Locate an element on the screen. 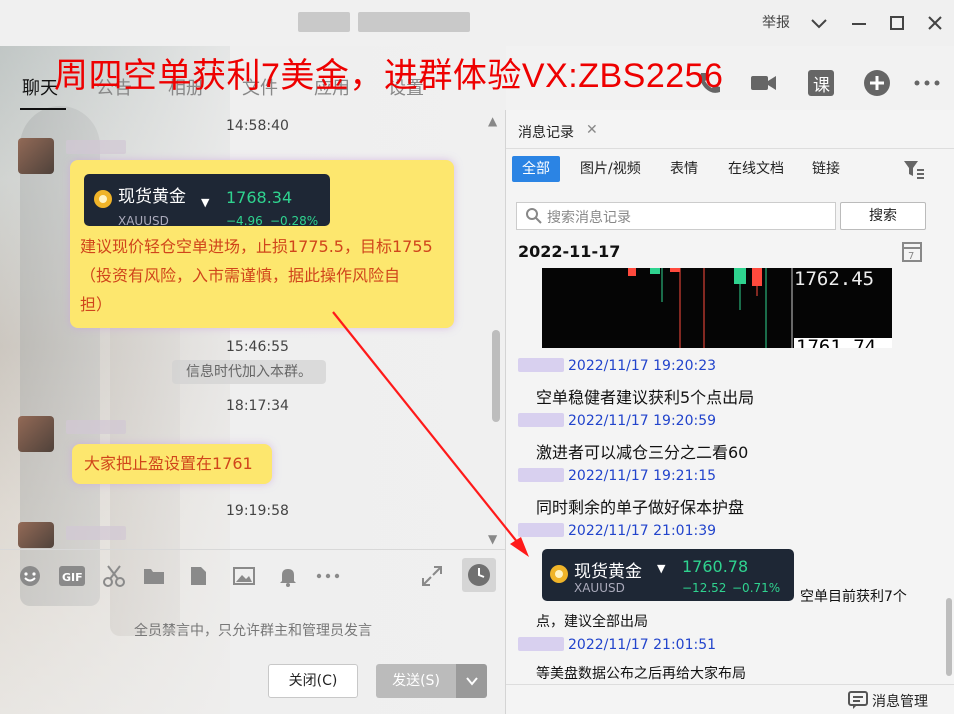 This screenshot has width=954, height=714. entry-meta: 2022/11/17 19:20:23 is located at coordinates (617, 366).